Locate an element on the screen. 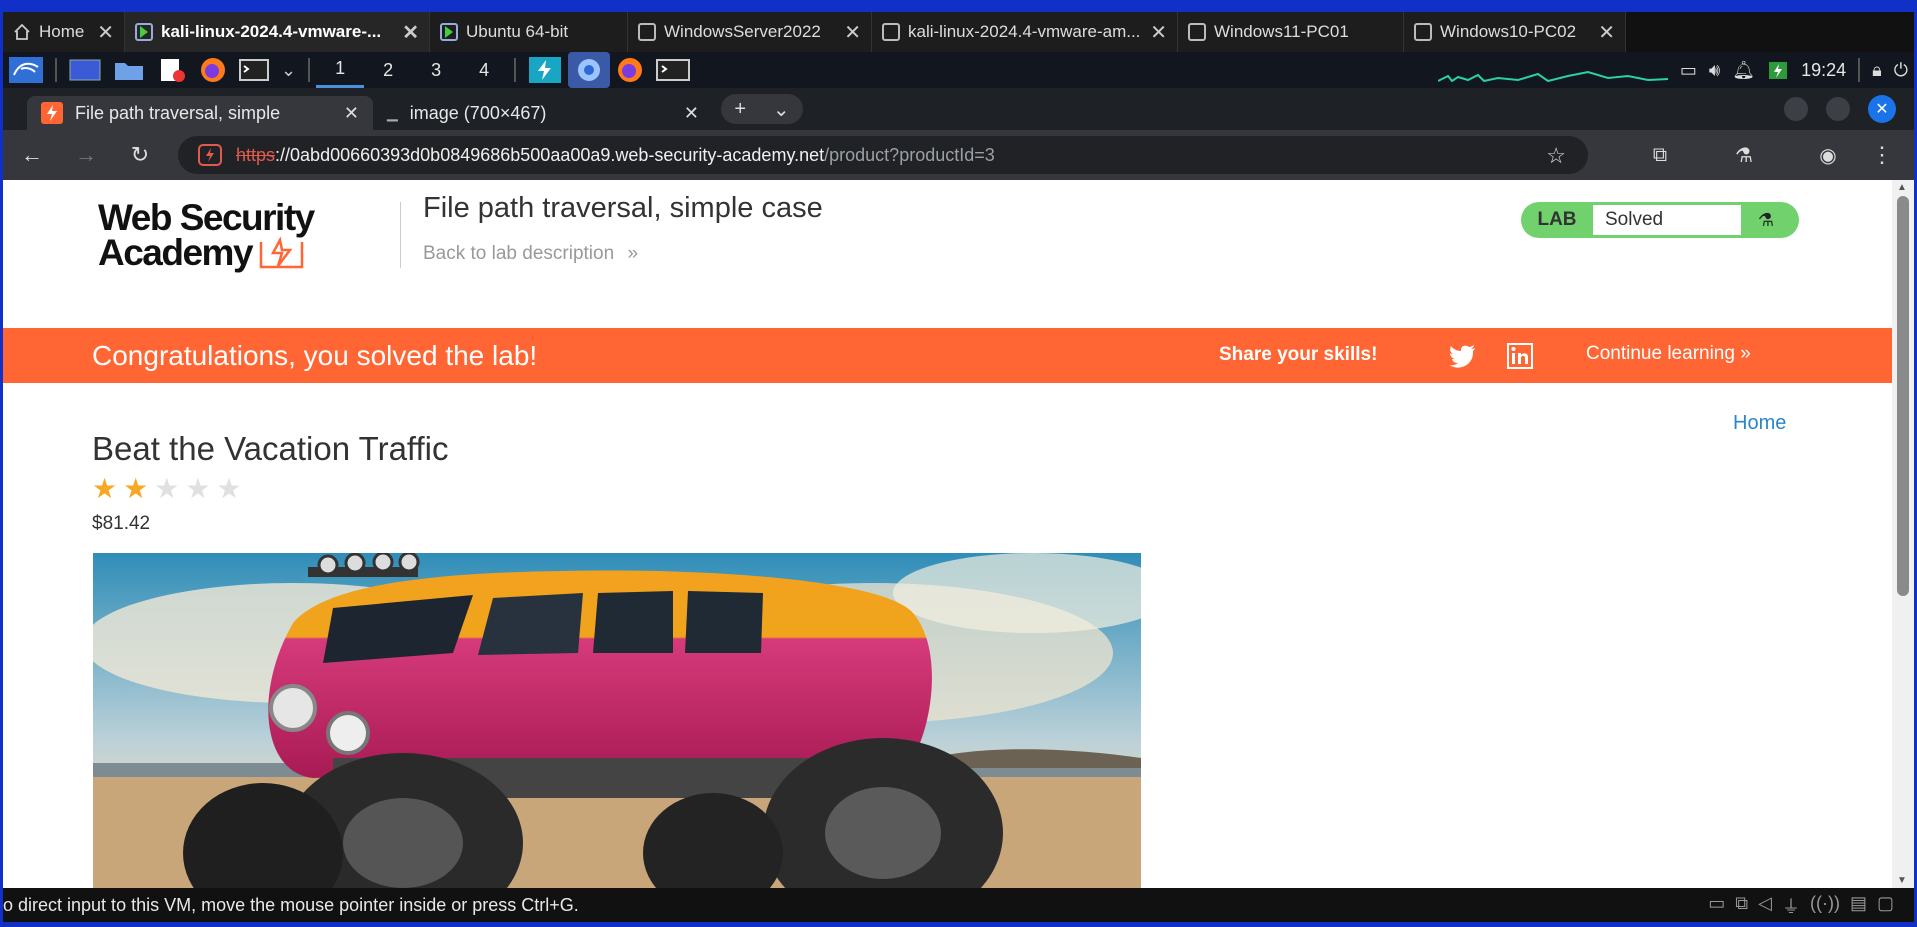 The height and width of the screenshot is (927, 1917). battery-icon is located at coordinates (1778, 70).